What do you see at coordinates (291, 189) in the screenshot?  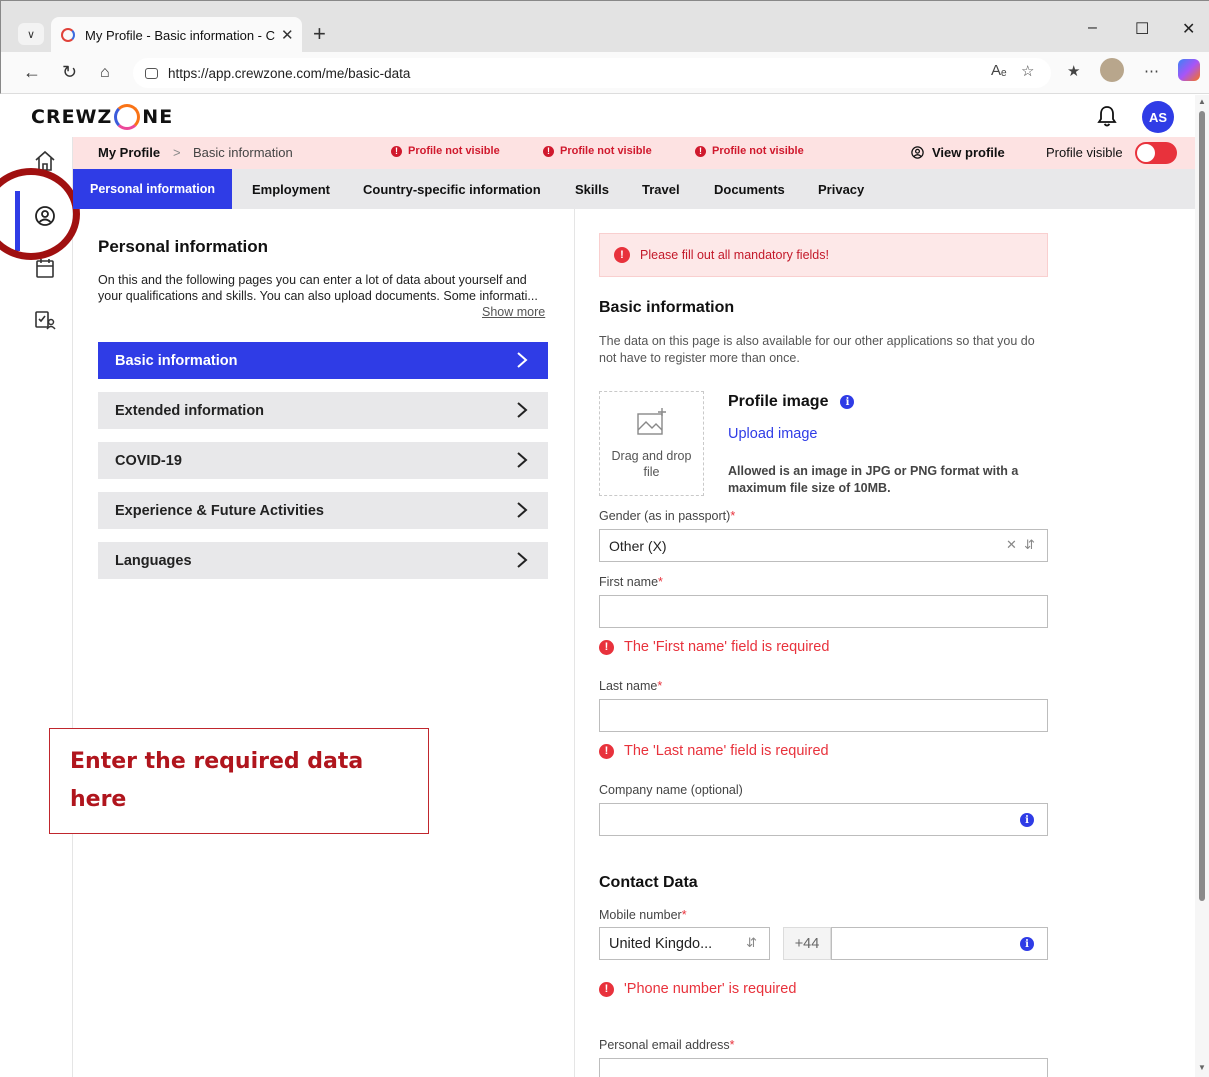 I see `tab-employment: Employment` at bounding box center [291, 189].